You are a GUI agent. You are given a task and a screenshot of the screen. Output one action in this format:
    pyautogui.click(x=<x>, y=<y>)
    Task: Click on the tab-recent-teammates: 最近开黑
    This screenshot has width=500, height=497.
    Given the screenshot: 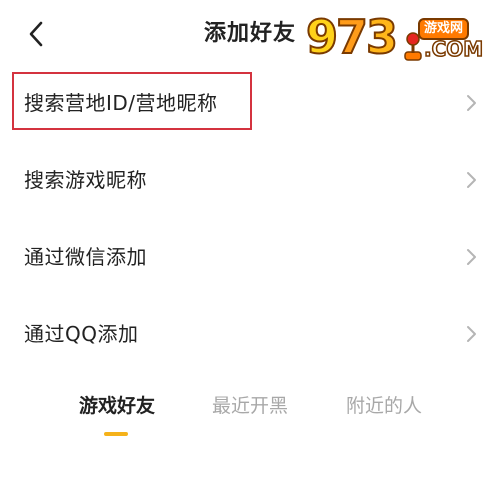 What is the action you would take?
    pyautogui.click(x=250, y=406)
    